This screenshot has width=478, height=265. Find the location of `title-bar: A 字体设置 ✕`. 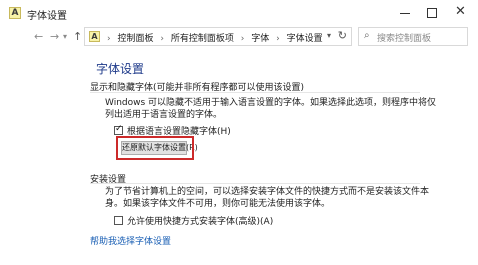

title-bar: A 字体设置 ✕ is located at coordinates (239, 13).